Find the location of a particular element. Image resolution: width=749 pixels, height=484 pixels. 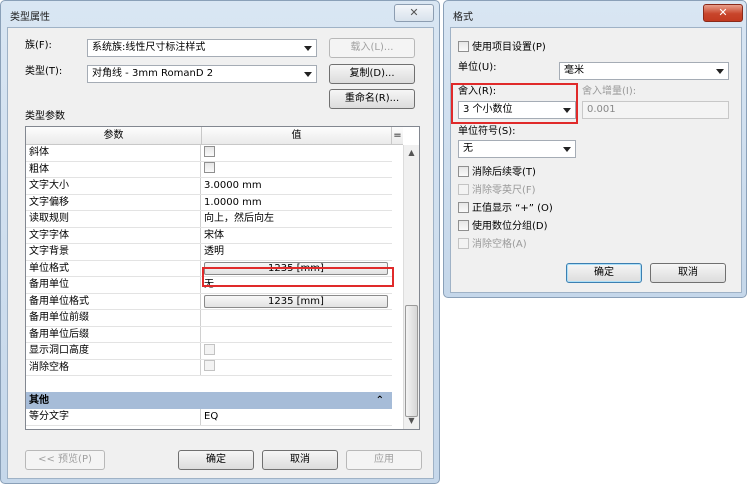

params-scrollbar: ▲ ▼ is located at coordinates (411, 287).